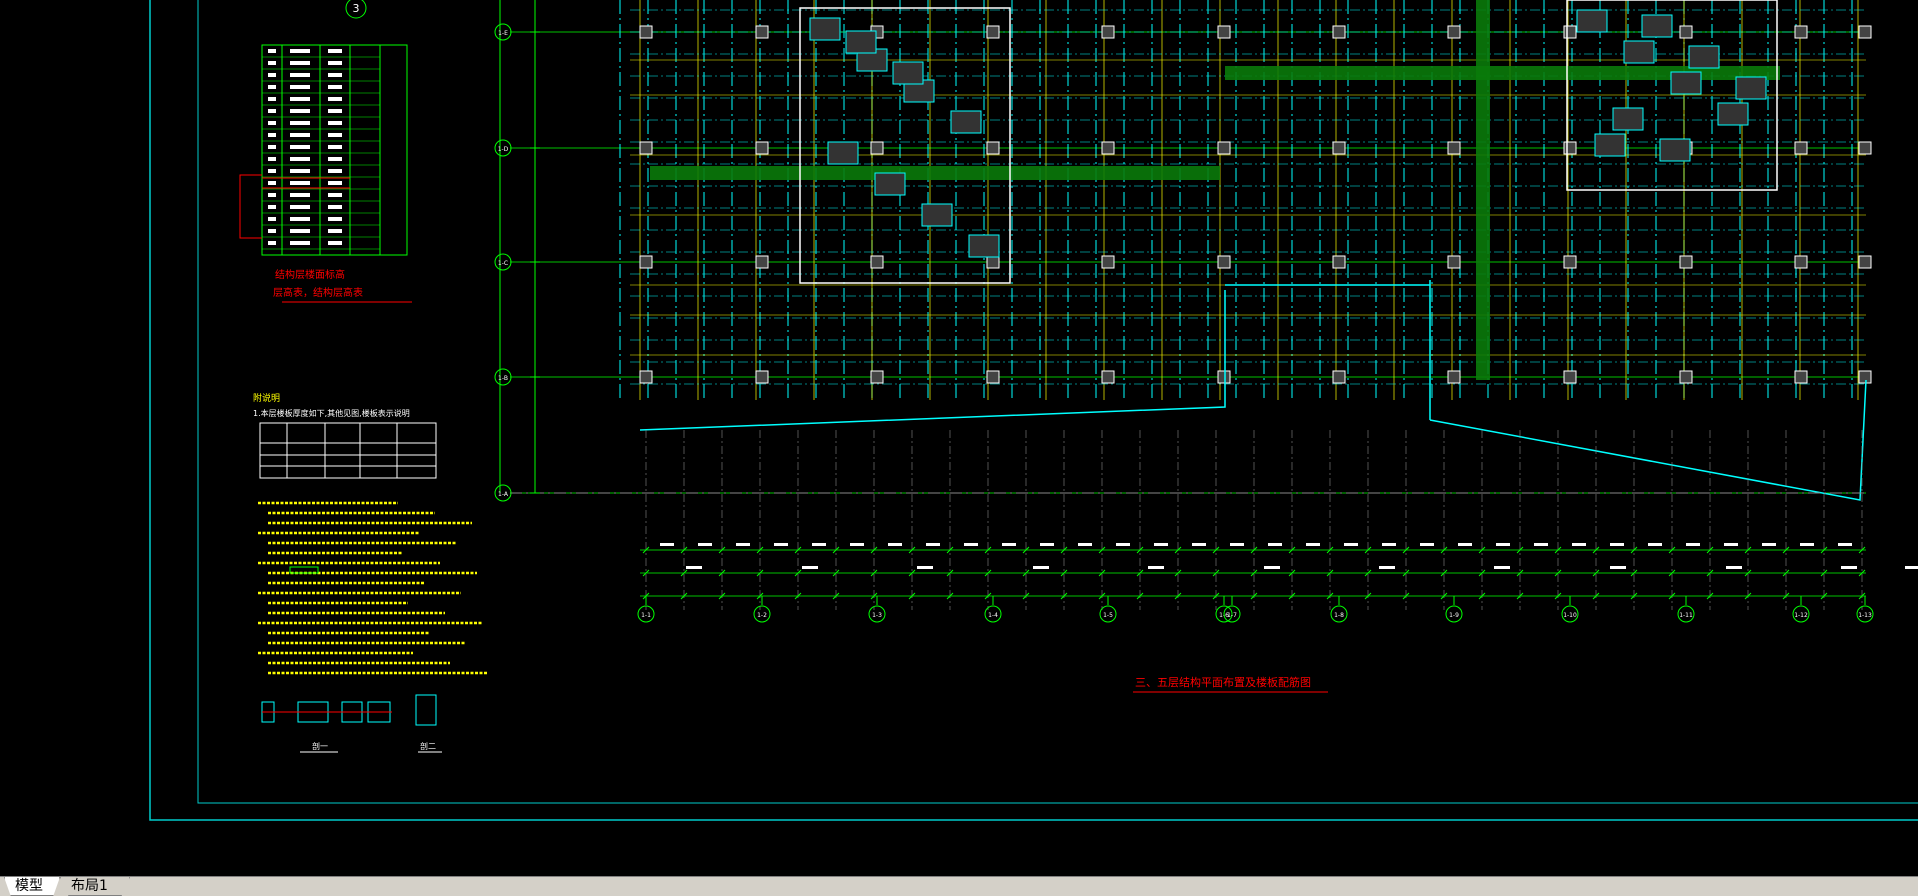 The width and height of the screenshot is (1918, 896). I want to click on axis-bubble-label: 1-8, so click(1339, 615).